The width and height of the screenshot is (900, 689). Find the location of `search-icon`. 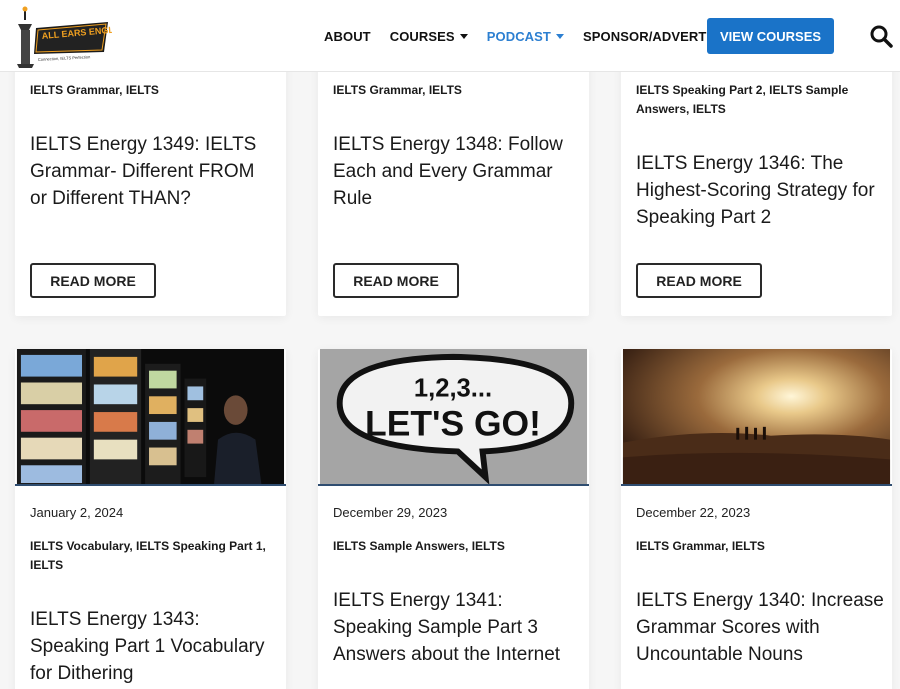

search-icon is located at coordinates (881, 36).